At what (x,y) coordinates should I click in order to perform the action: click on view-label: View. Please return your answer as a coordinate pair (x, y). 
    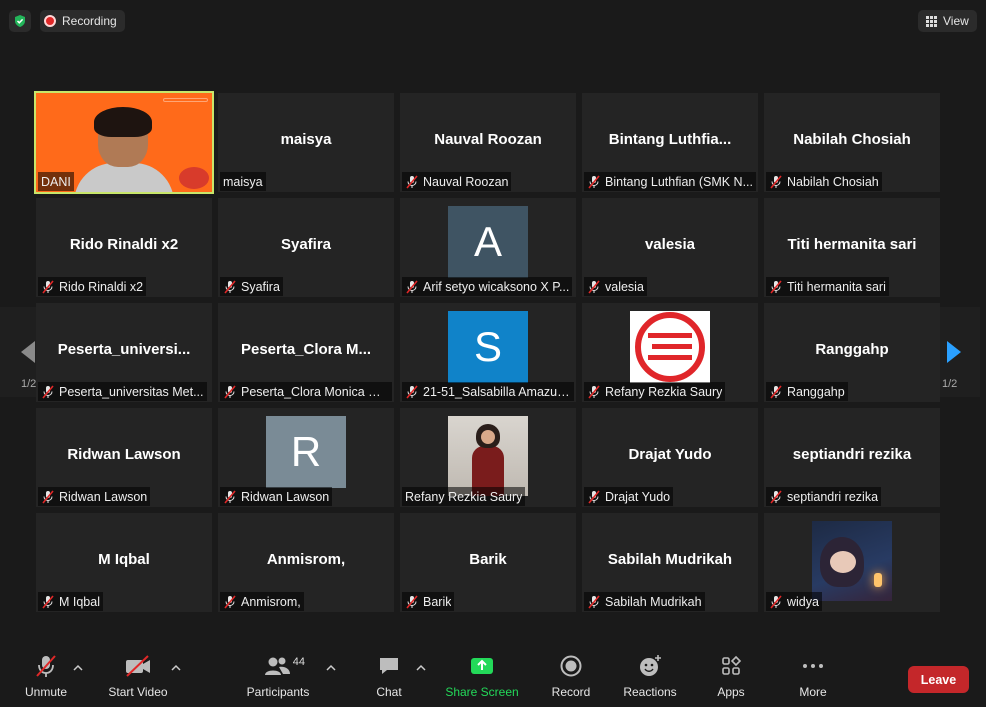
    Looking at the image, I should click on (956, 21).